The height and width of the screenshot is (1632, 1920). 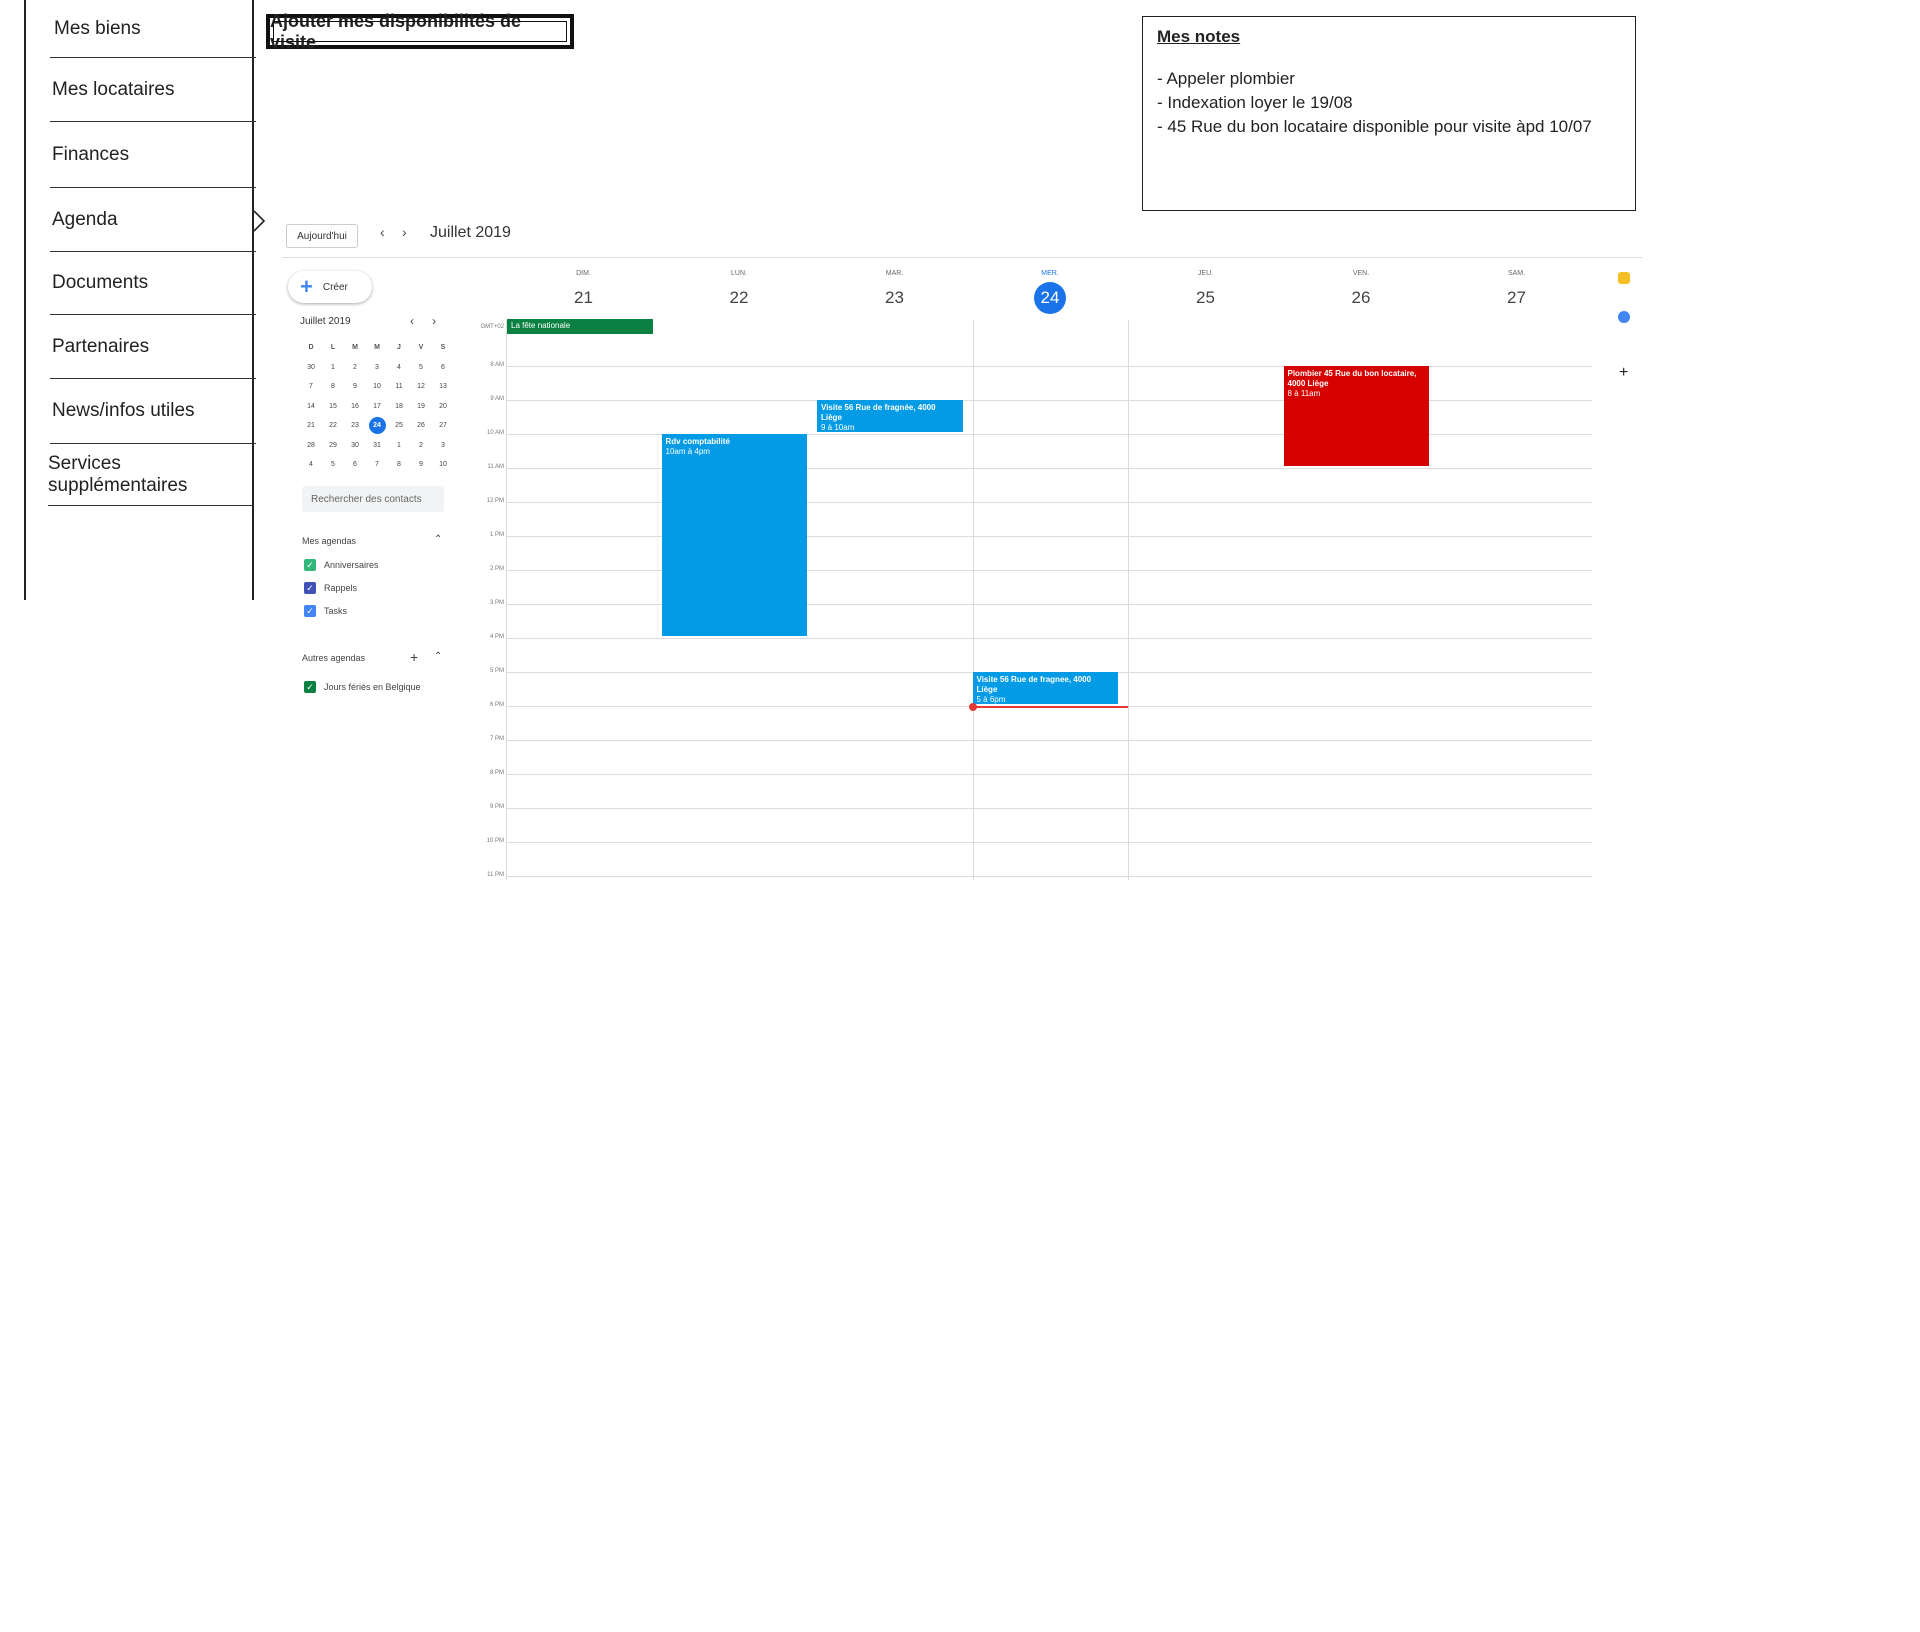 What do you see at coordinates (333, 368) in the screenshot?
I see `mini-day: 1` at bounding box center [333, 368].